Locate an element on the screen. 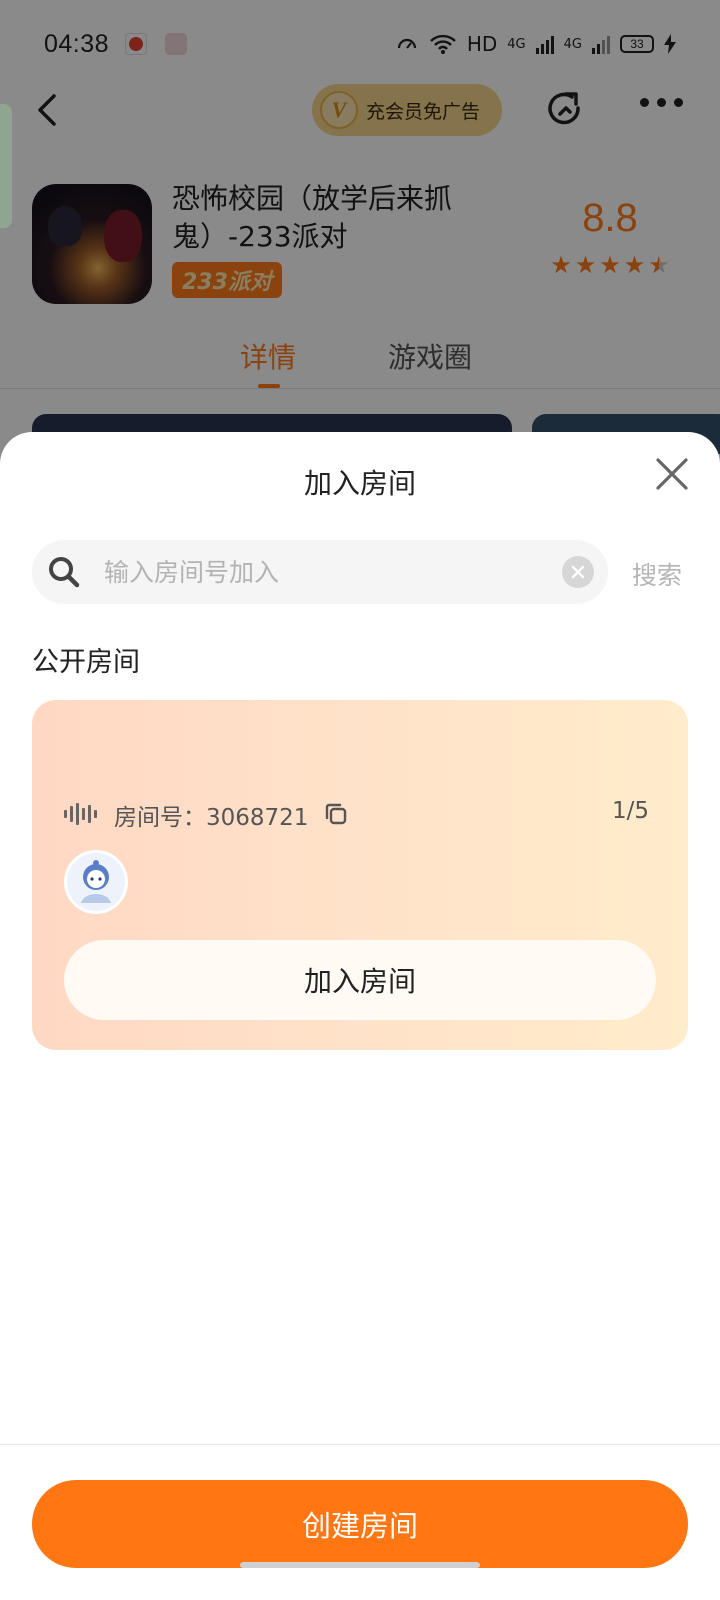  room-number-input is located at coordinates (324, 572).